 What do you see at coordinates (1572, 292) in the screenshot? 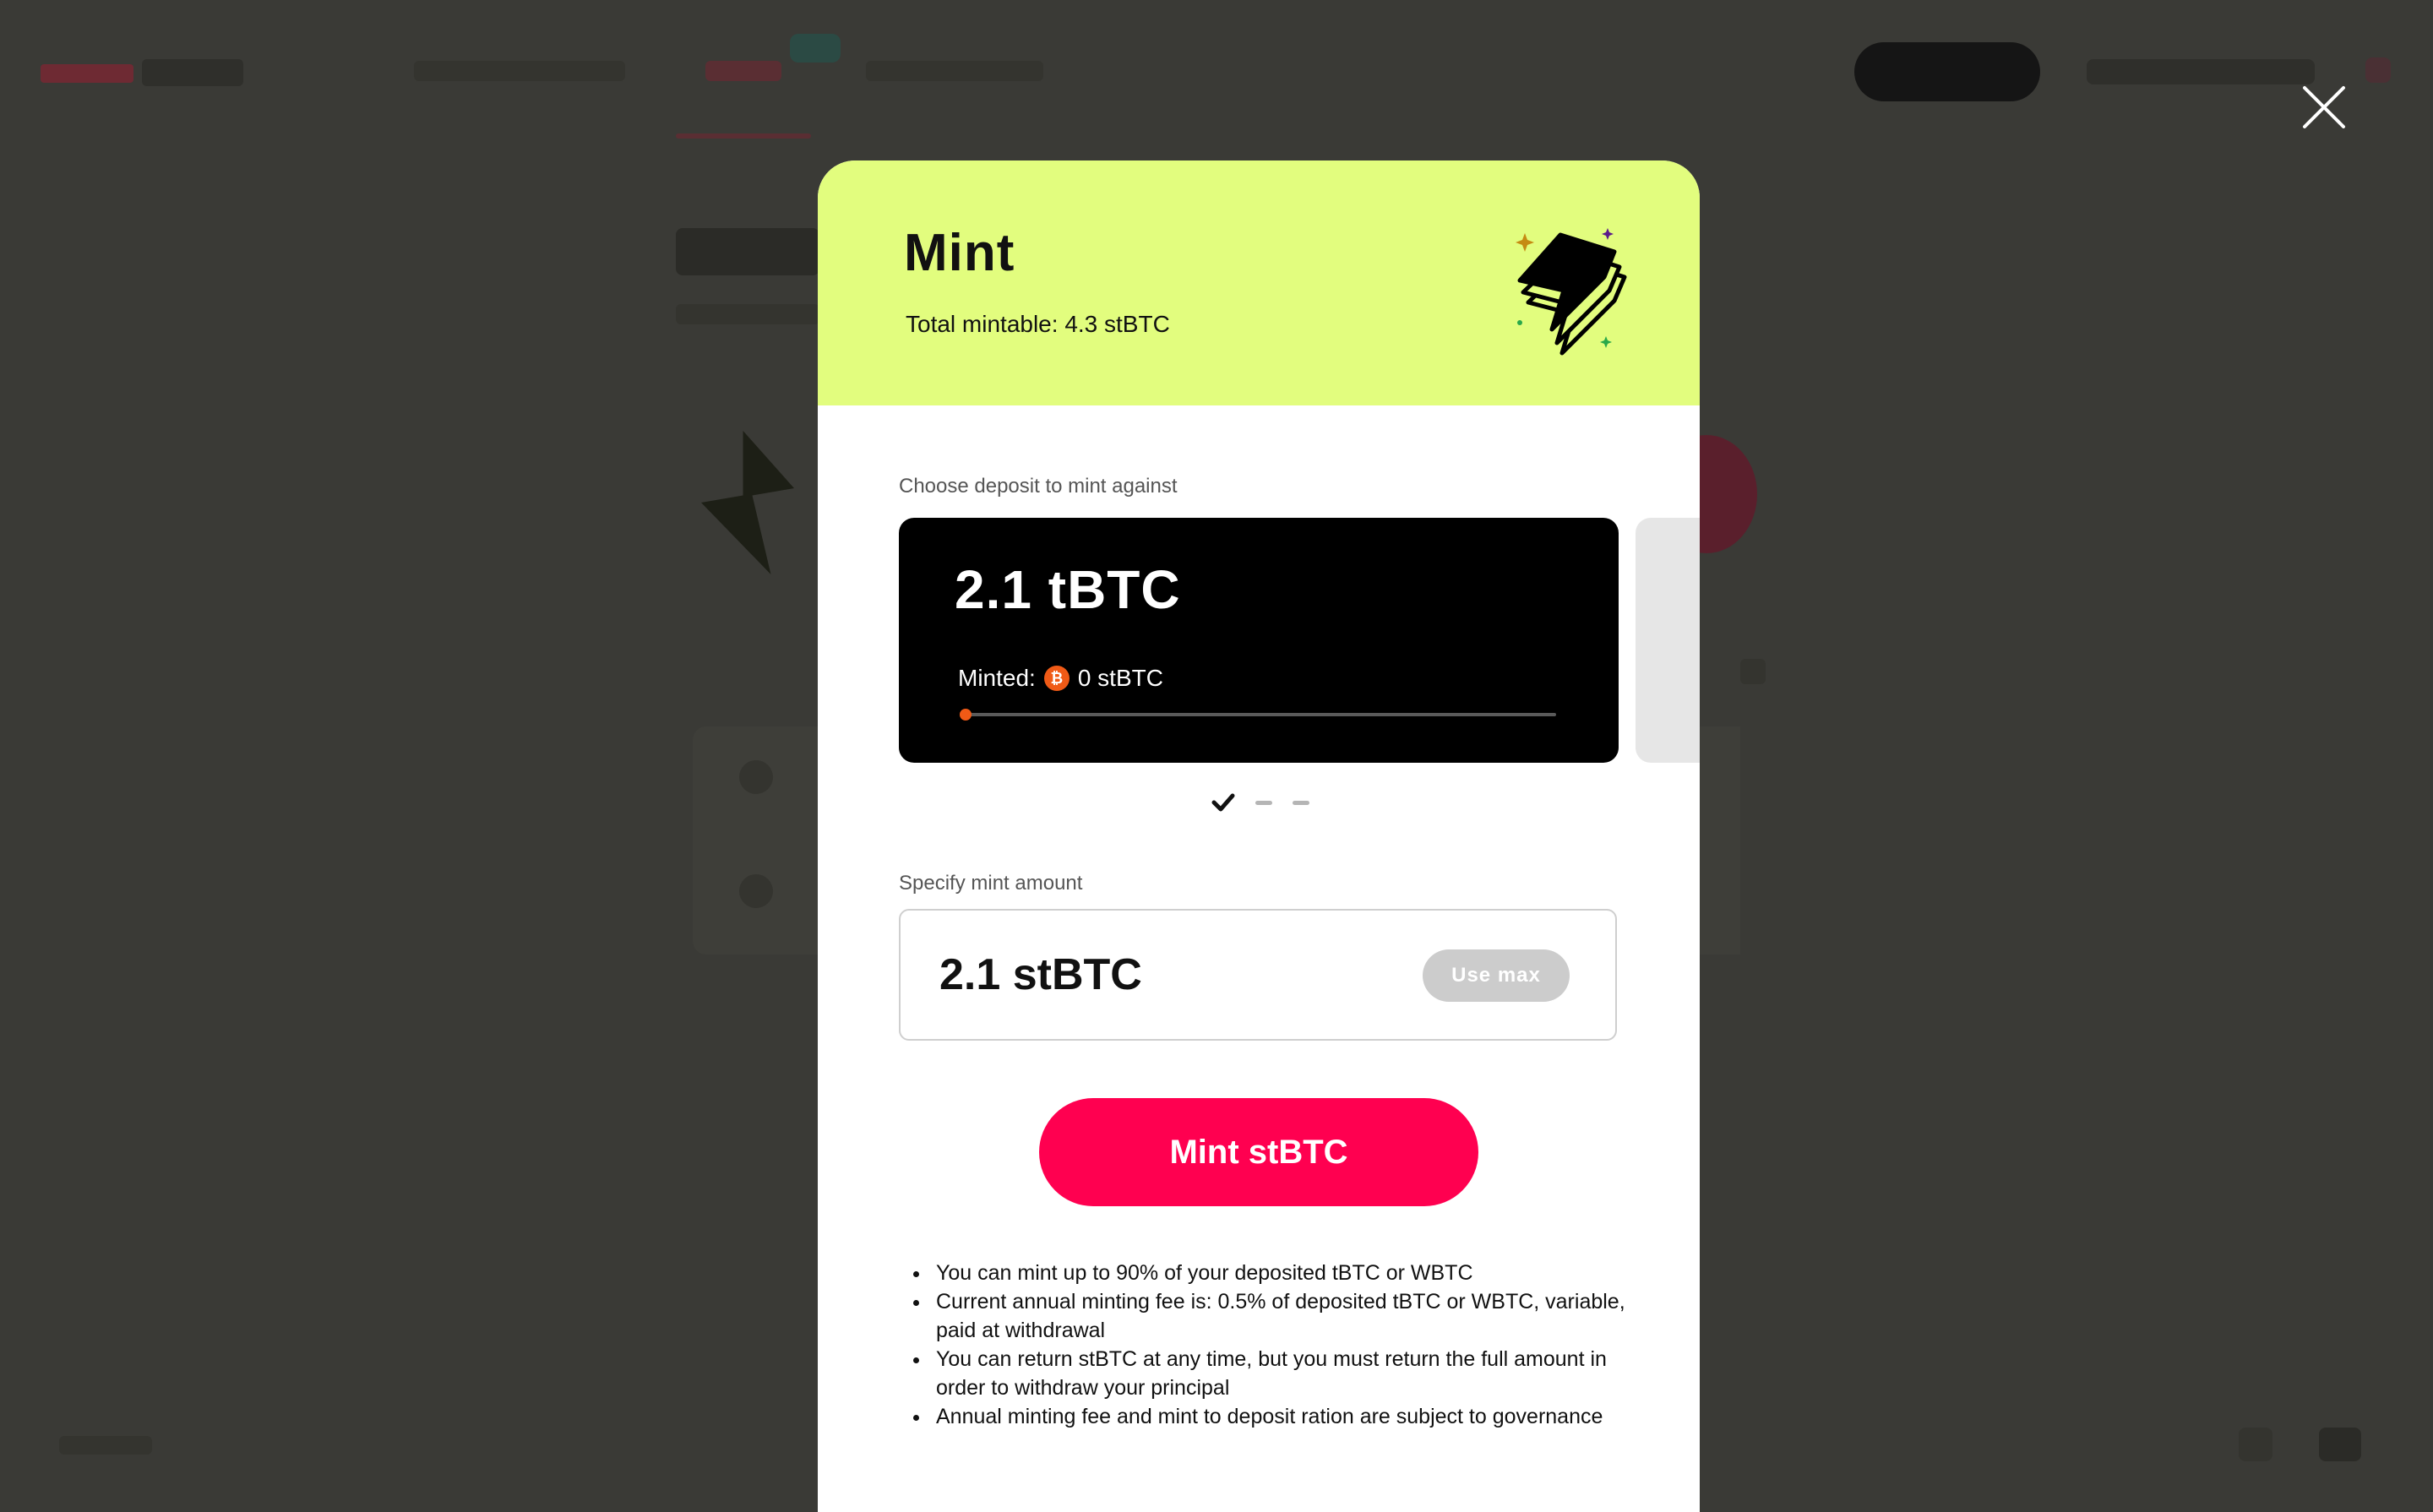
I see `lightning-stack-icon` at bounding box center [1572, 292].